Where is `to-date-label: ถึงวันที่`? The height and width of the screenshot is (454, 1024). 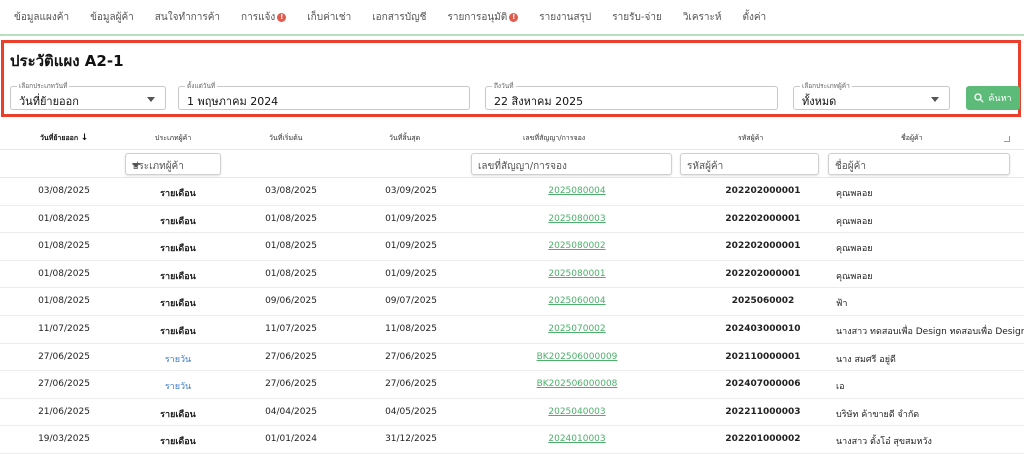 to-date-label: ถึงวันที่ is located at coordinates (504, 86).